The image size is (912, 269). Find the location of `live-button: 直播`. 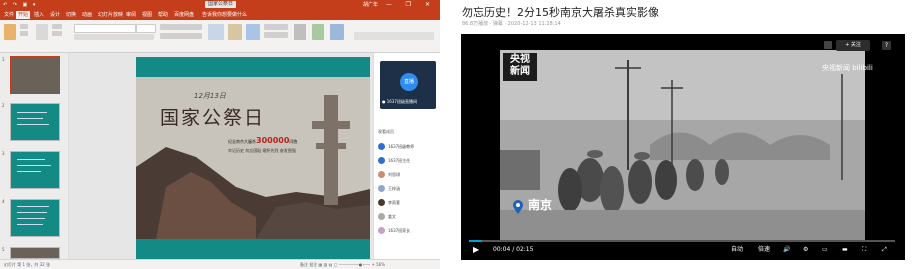

live-button: 直播 is located at coordinates (409, 82).